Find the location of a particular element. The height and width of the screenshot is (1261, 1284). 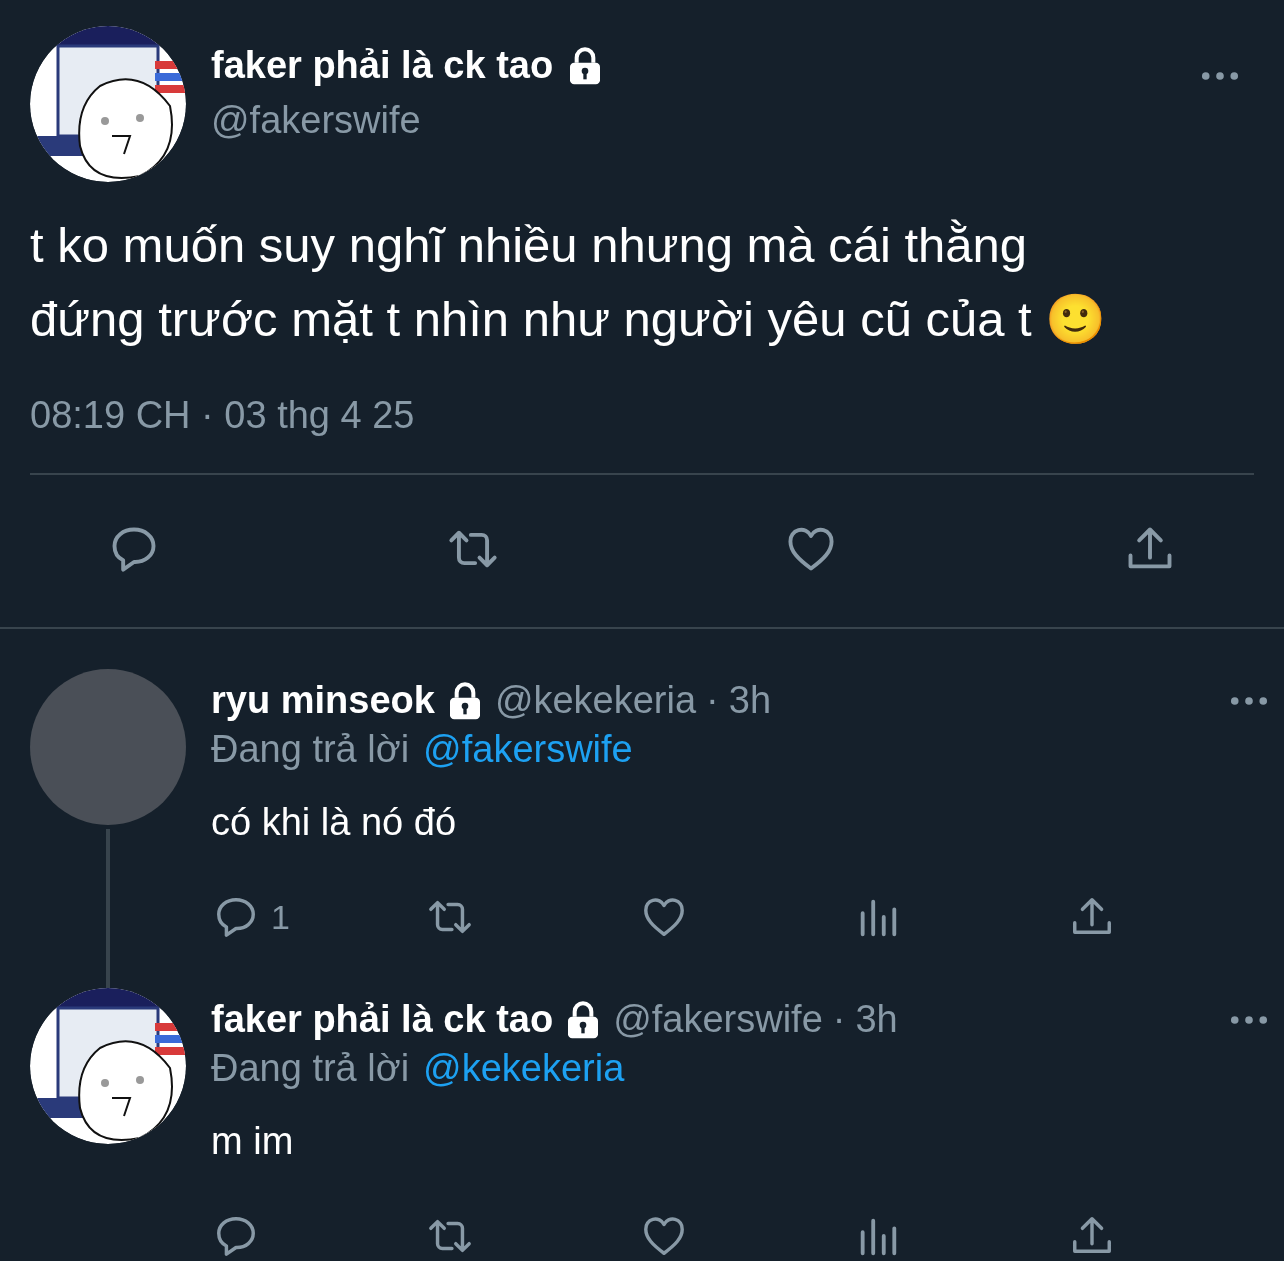

timestamp: 08:19 CH · 03 thg 4 25 is located at coordinates (223, 415).